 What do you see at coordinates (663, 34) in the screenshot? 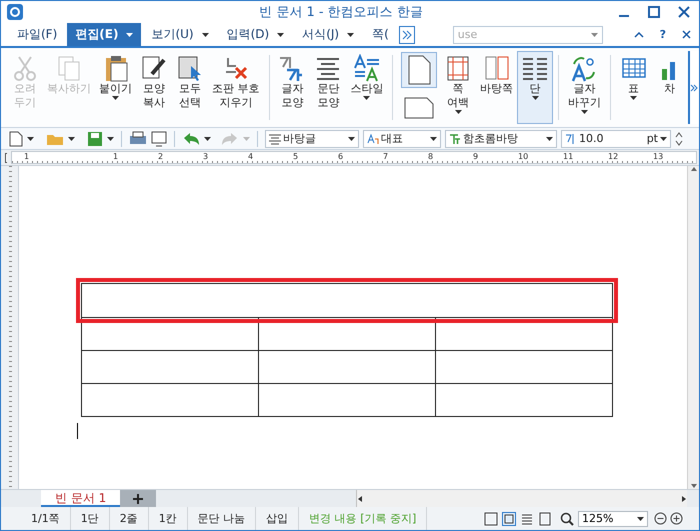
I see `help-button: ?` at bounding box center [663, 34].